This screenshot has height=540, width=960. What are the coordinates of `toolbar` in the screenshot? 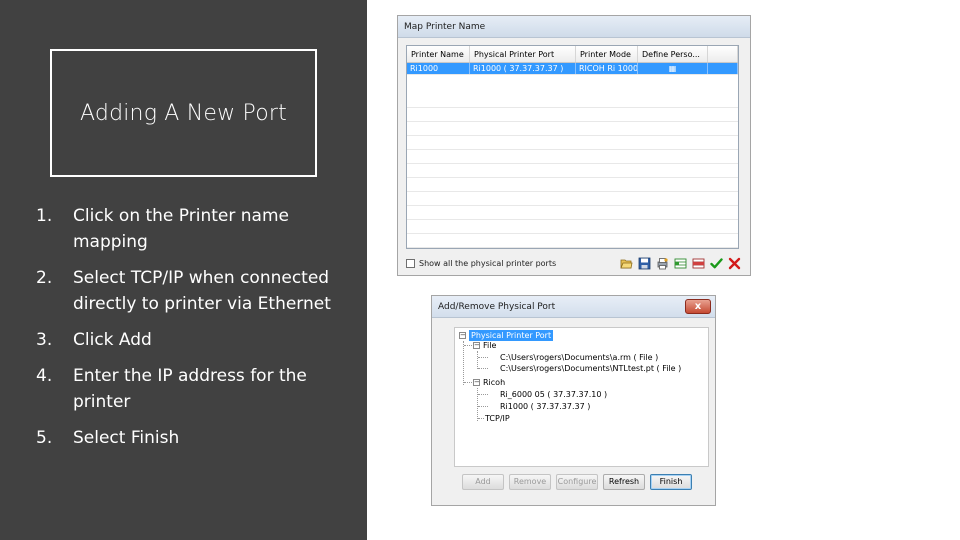 It's located at (680, 263).